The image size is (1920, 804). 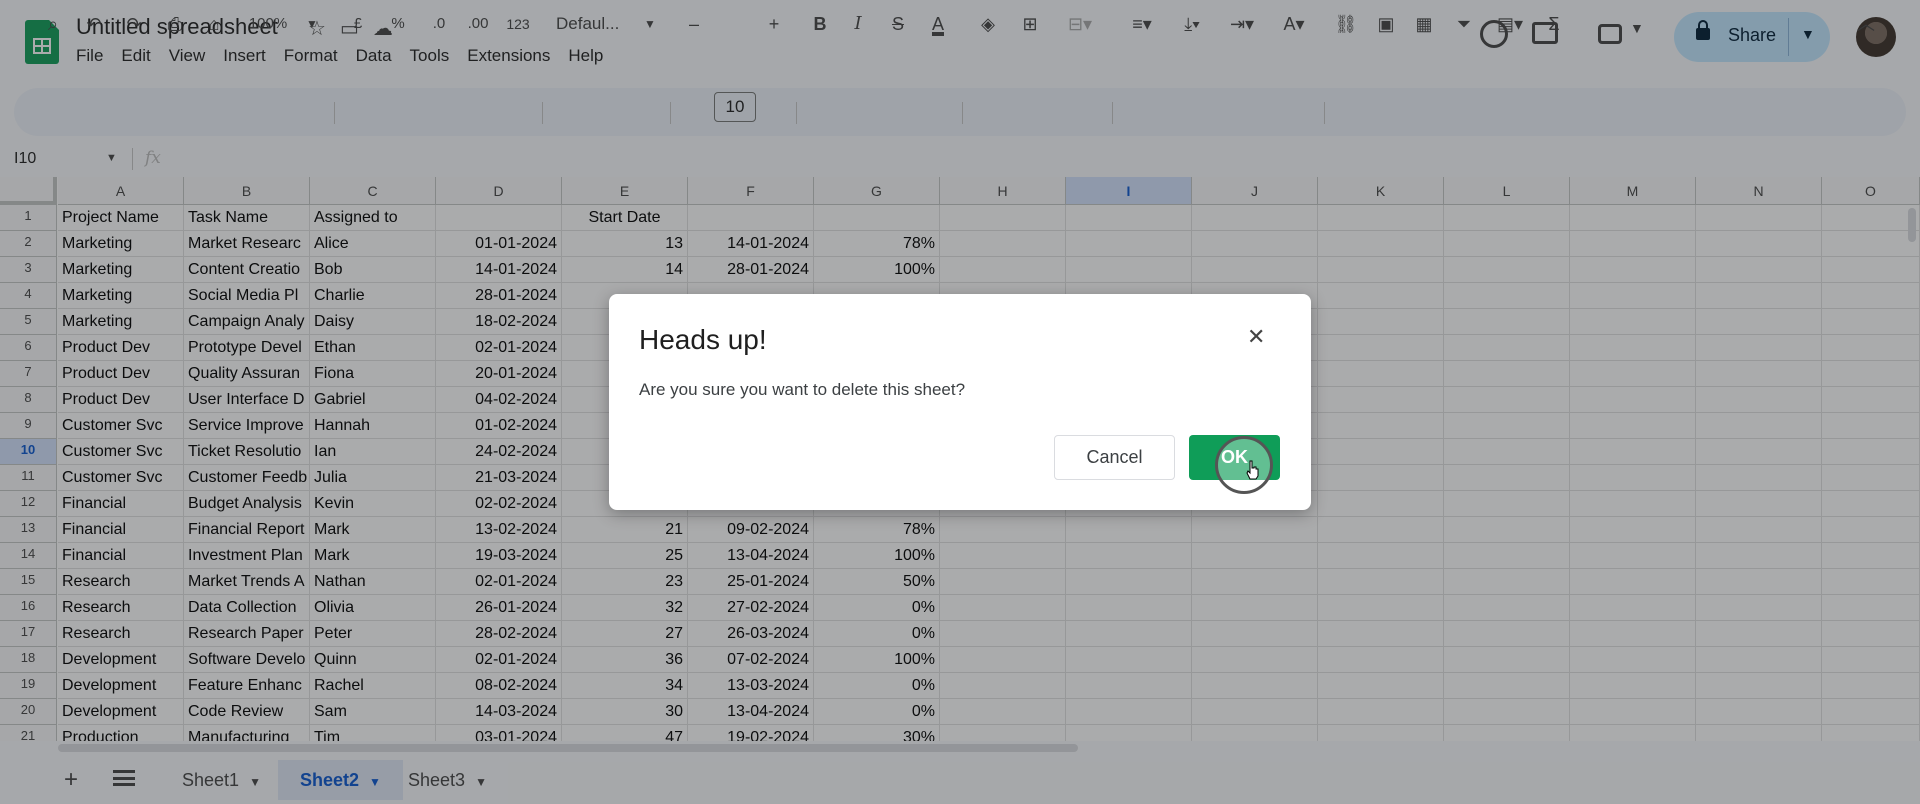 I want to click on dialog-title: Heads up!, so click(x=703, y=339).